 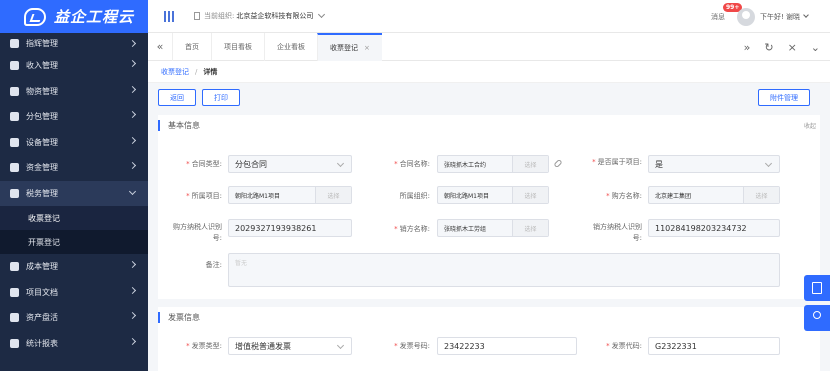 I want to click on buyer-field: 北京建工集团 选择, so click(x=714, y=195).